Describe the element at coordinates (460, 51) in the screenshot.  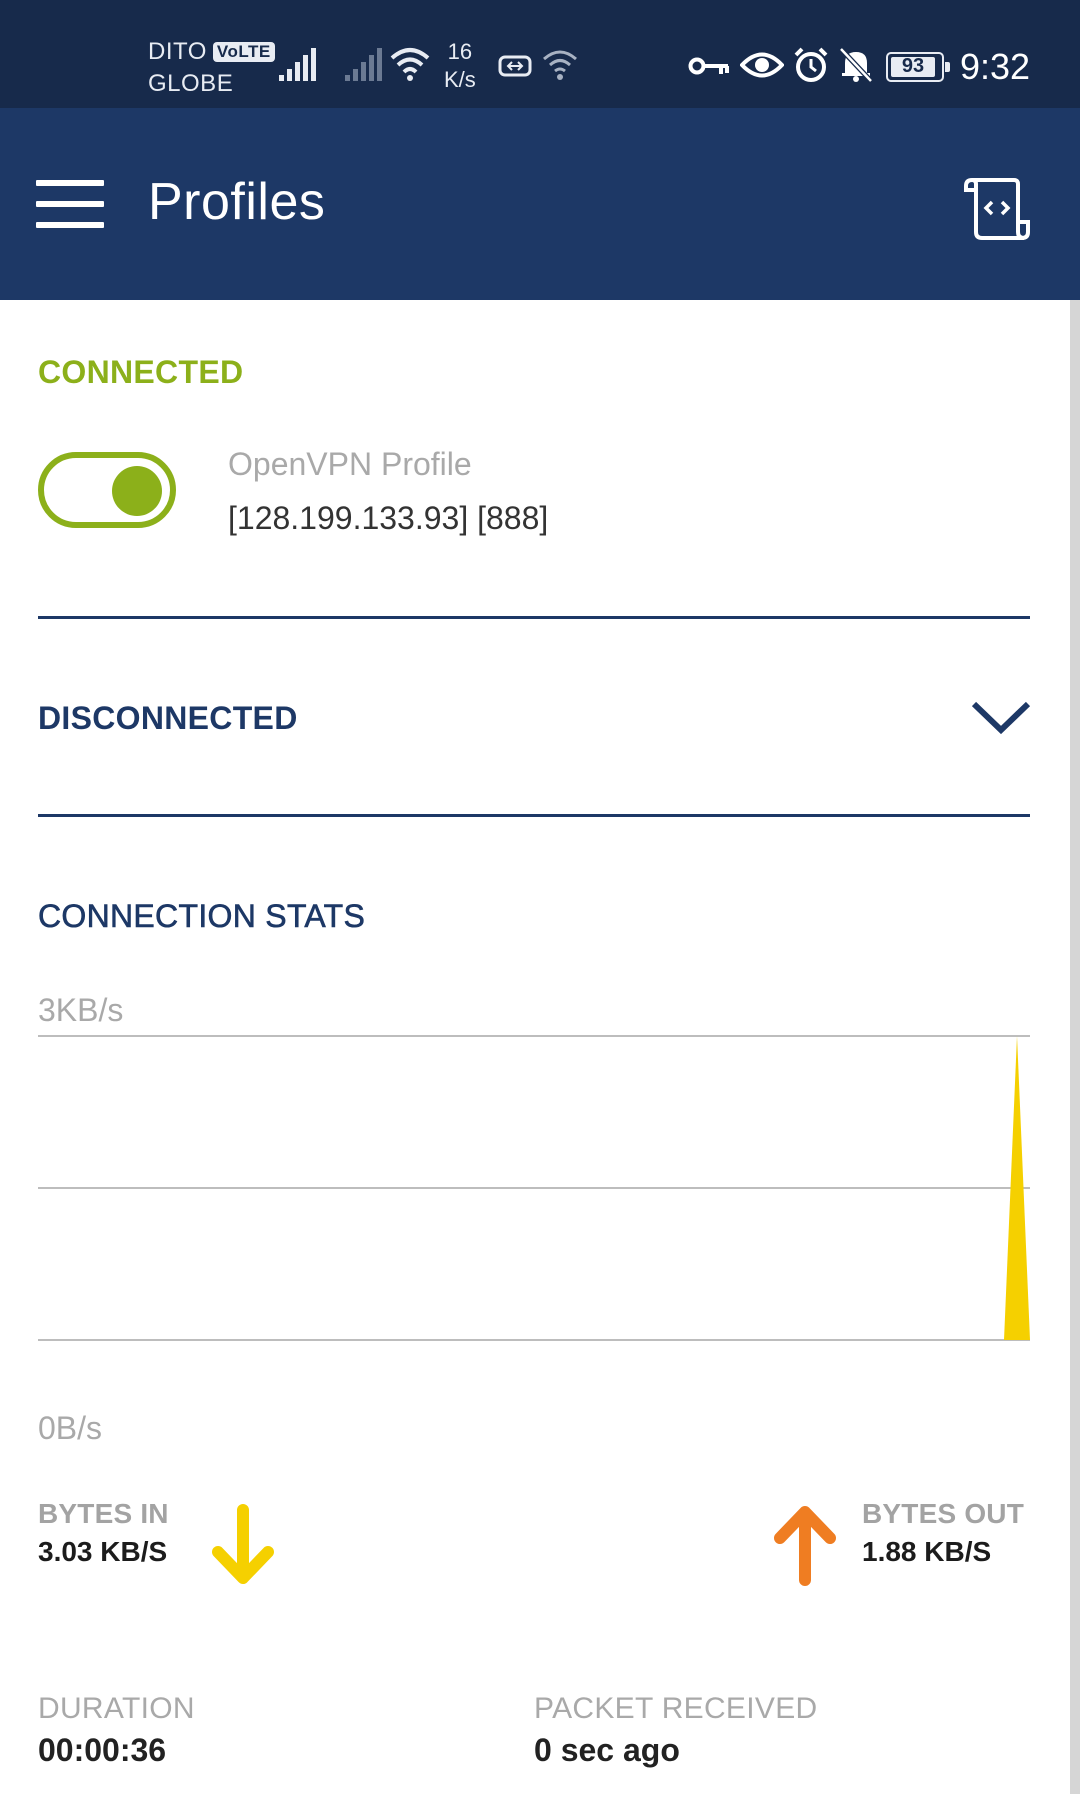
I see `network-speed-value: 16` at that location.